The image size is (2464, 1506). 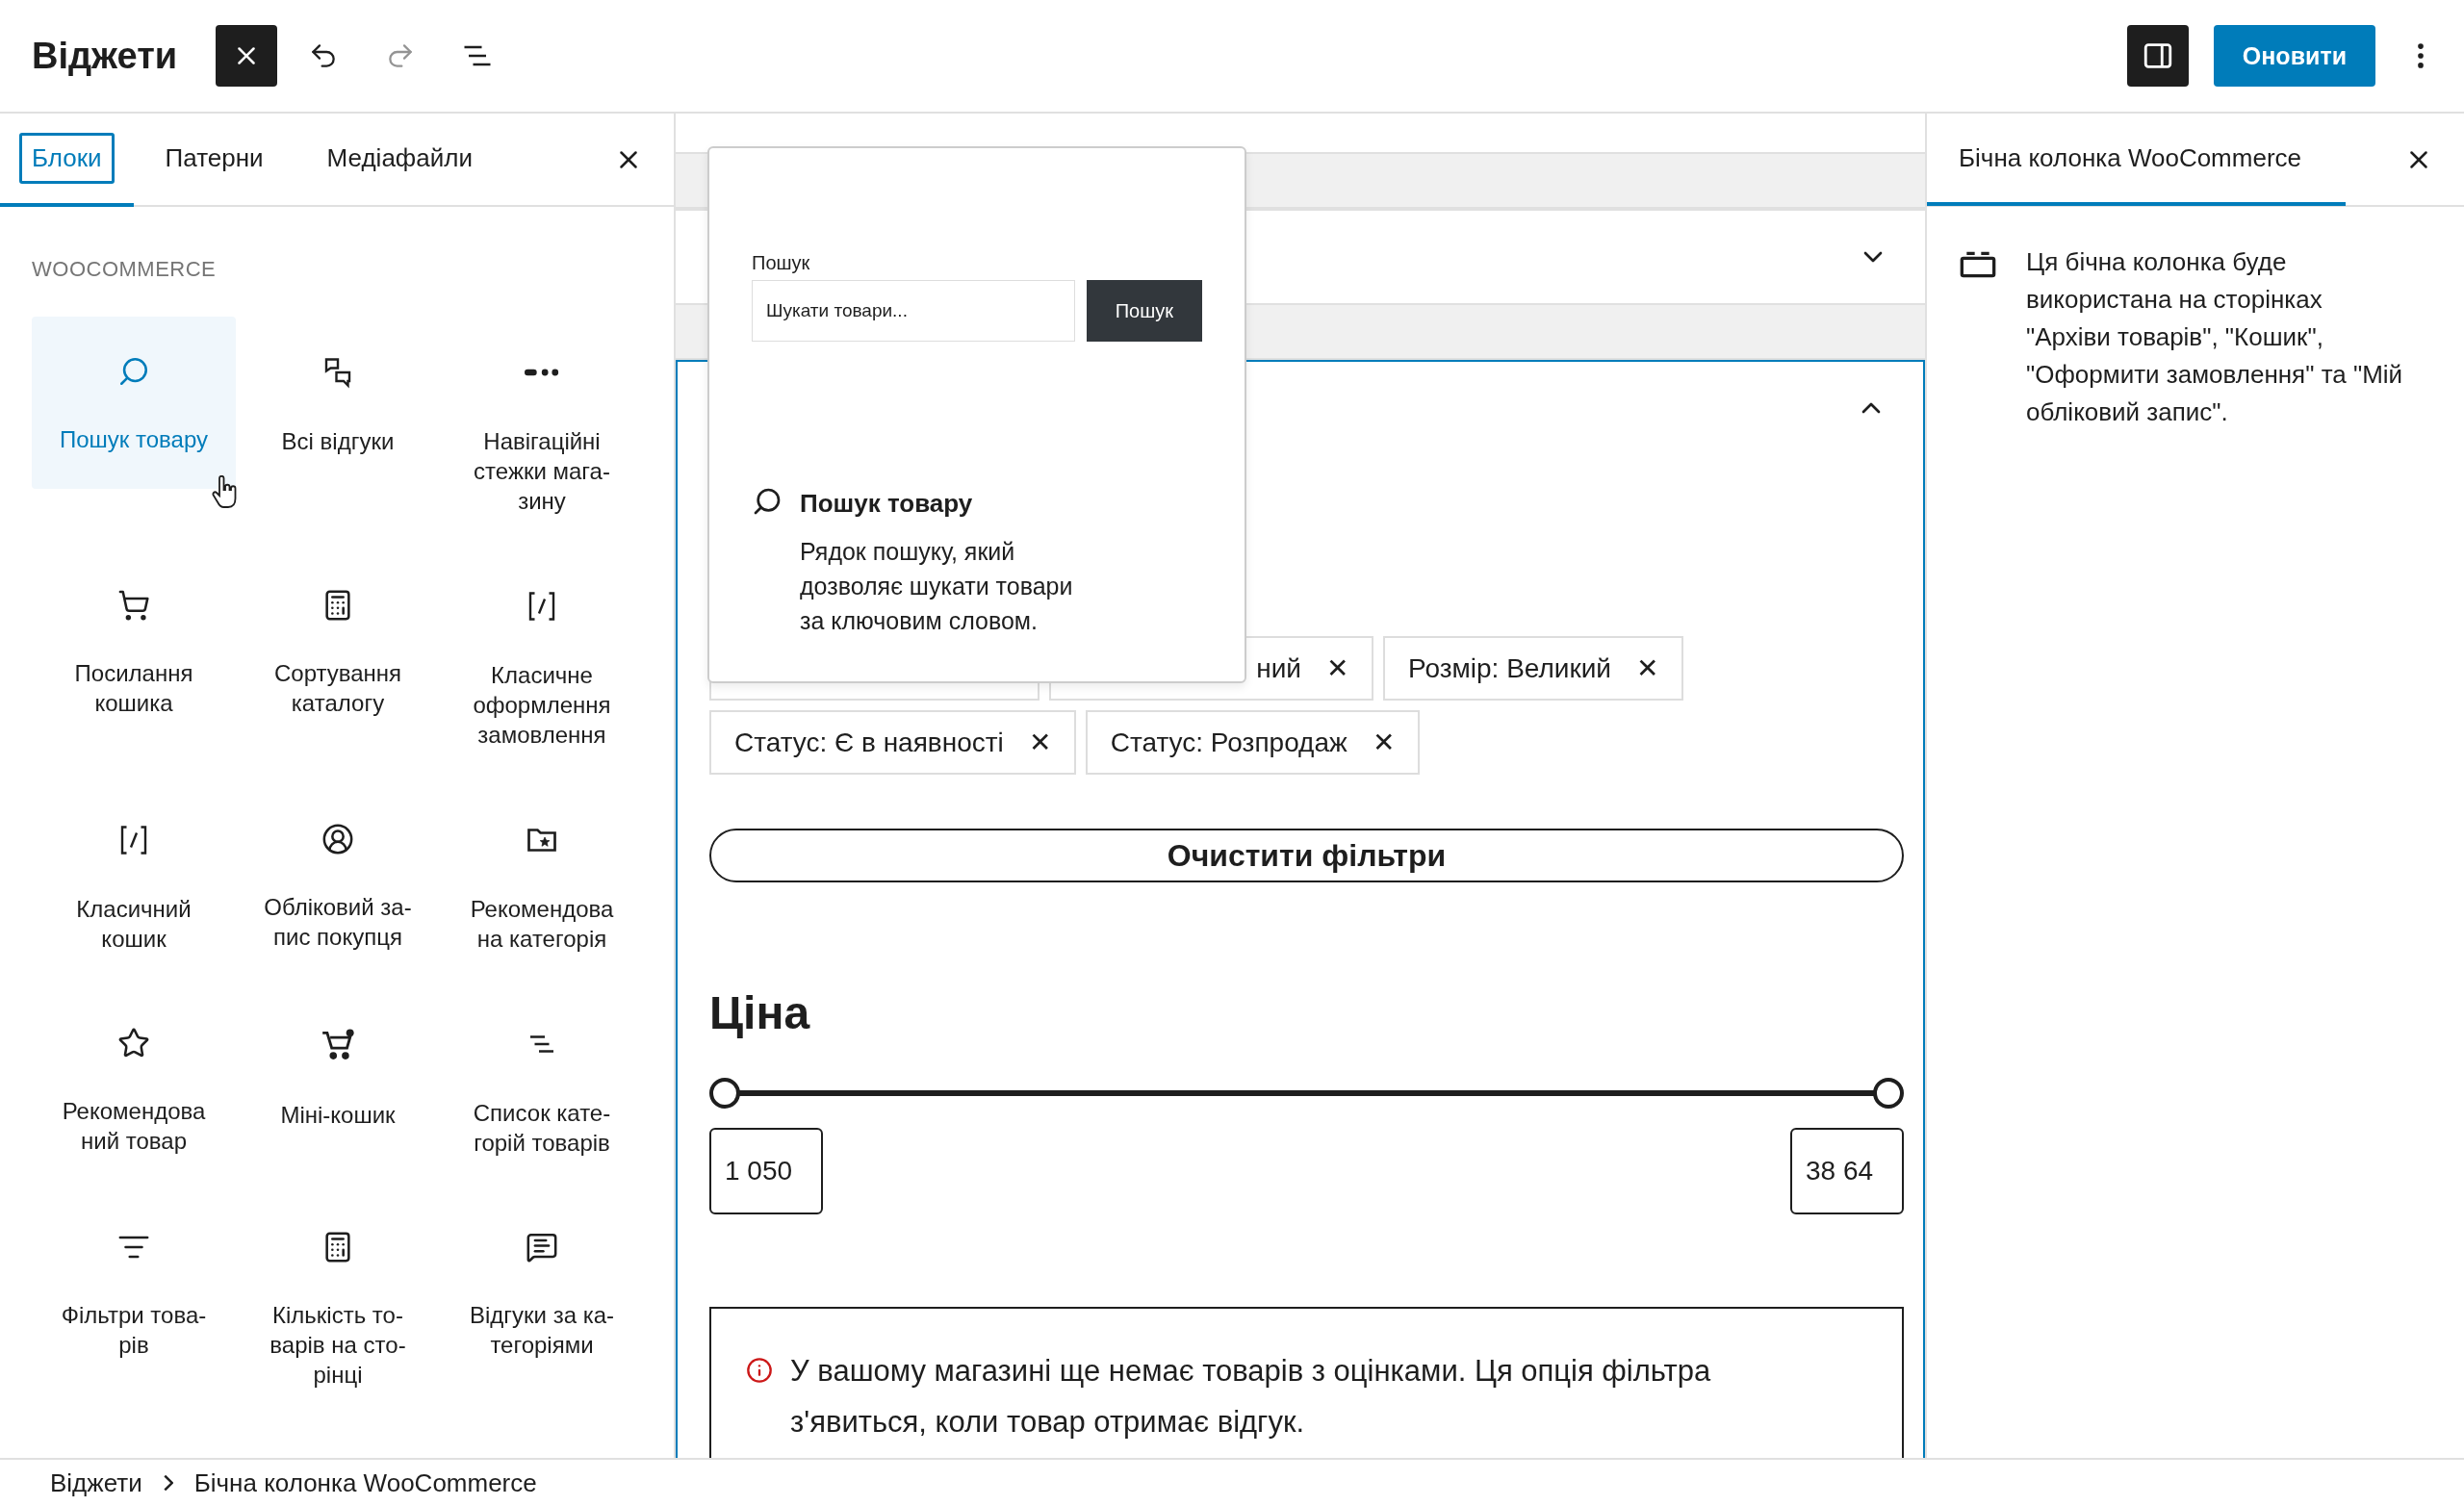 What do you see at coordinates (542, 1247) in the screenshot?
I see `message-icon` at bounding box center [542, 1247].